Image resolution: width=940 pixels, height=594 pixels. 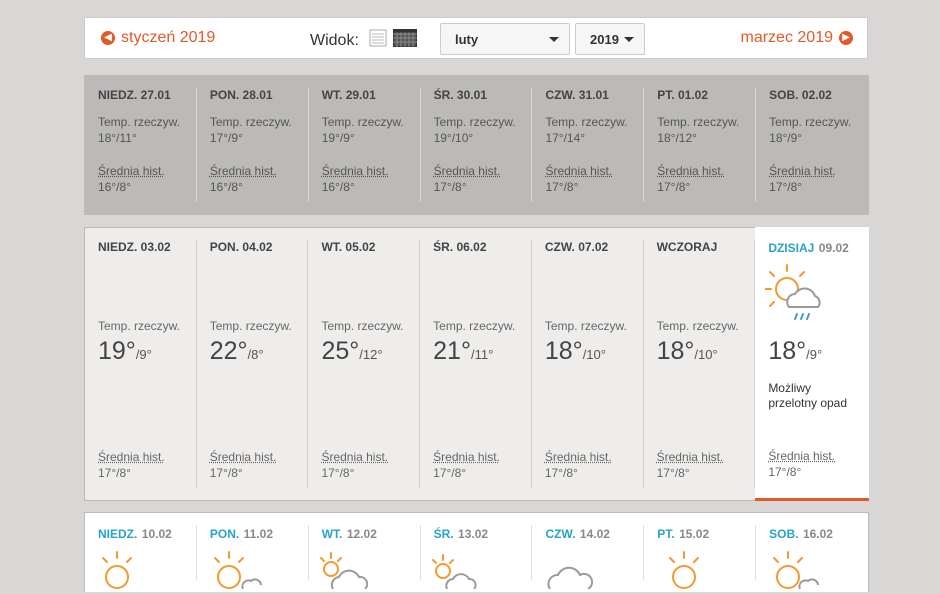 I want to click on day-cell: ŚR. 13.02, so click(x=477, y=552).